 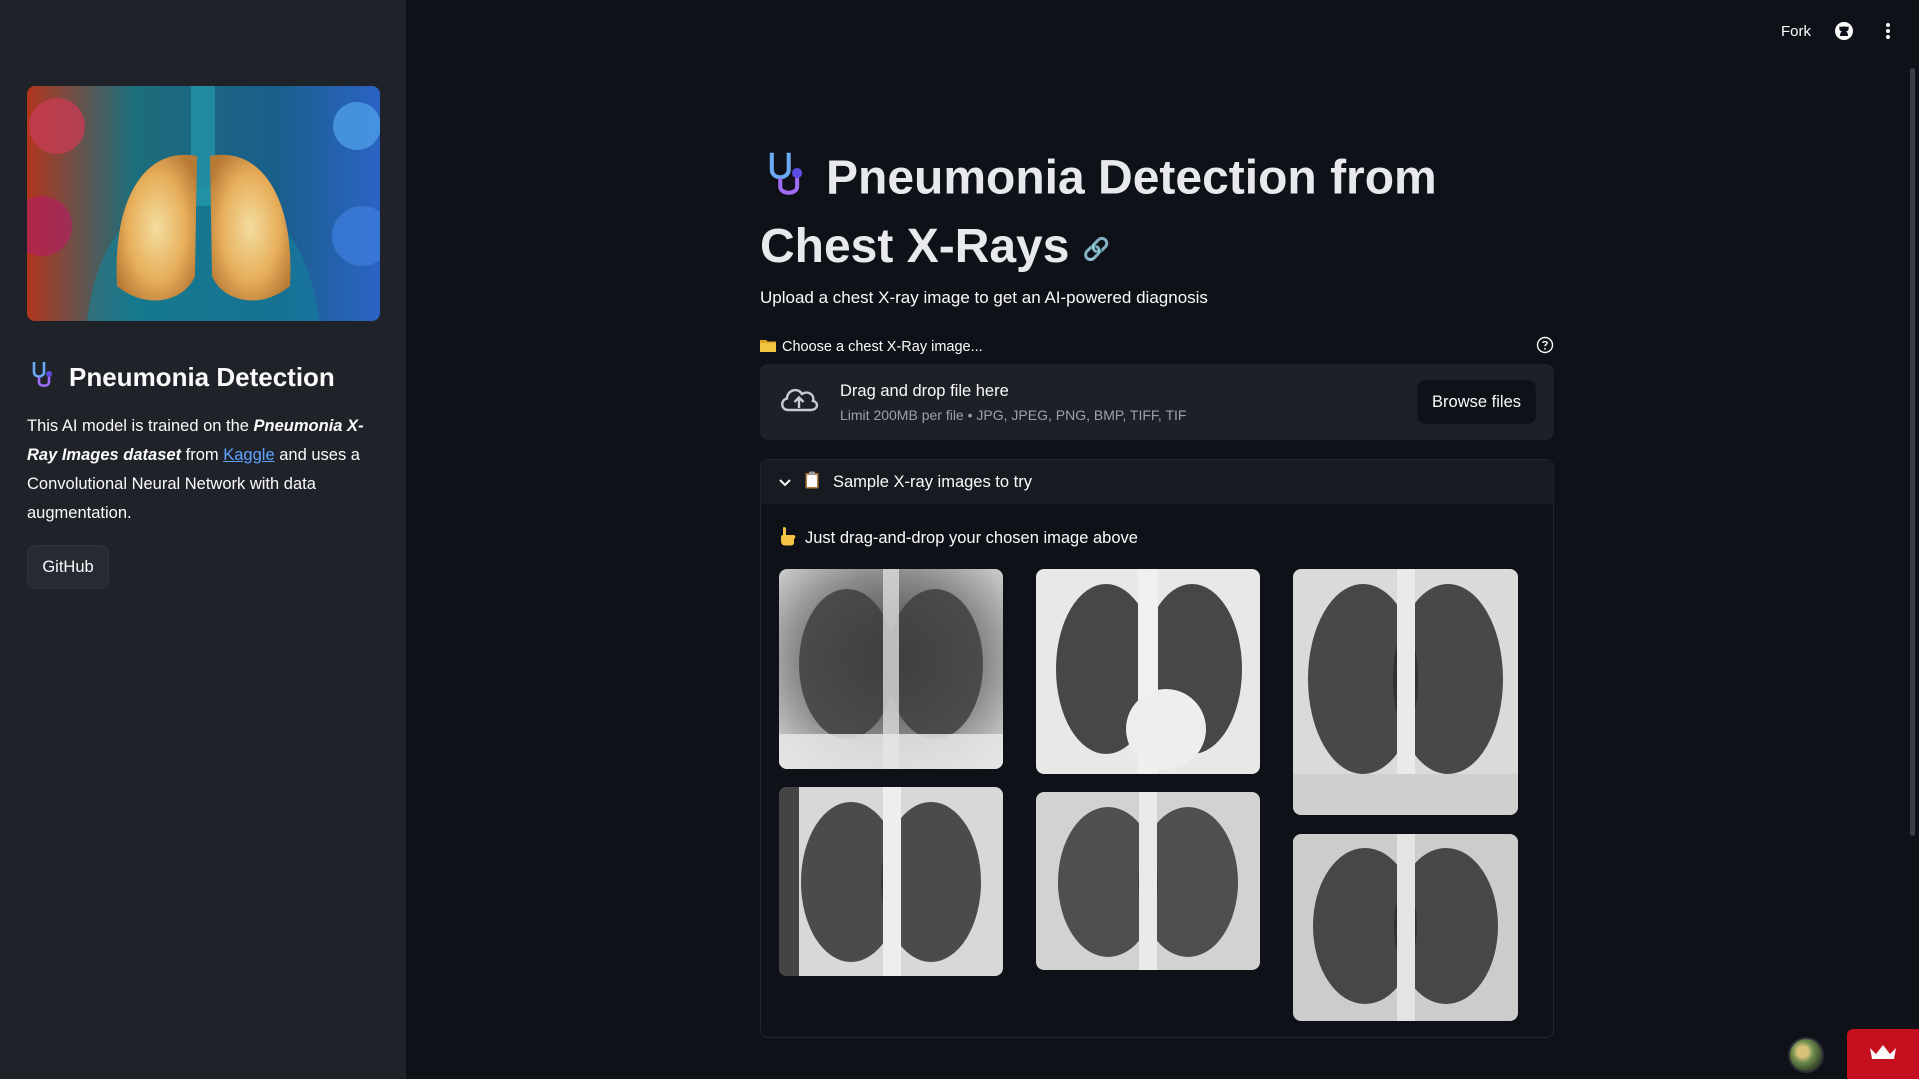 I want to click on samples-expander-header: Sample X-ray images to try, so click(x=1157, y=482).